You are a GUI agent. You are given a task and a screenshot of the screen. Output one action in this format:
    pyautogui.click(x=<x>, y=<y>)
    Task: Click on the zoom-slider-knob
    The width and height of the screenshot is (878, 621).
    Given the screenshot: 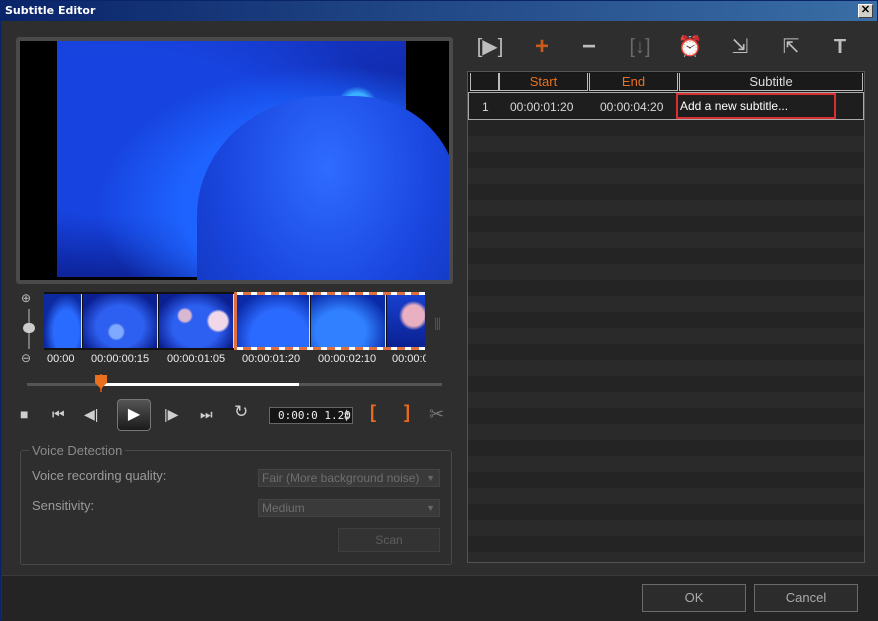 What is the action you would take?
    pyautogui.click(x=29, y=328)
    